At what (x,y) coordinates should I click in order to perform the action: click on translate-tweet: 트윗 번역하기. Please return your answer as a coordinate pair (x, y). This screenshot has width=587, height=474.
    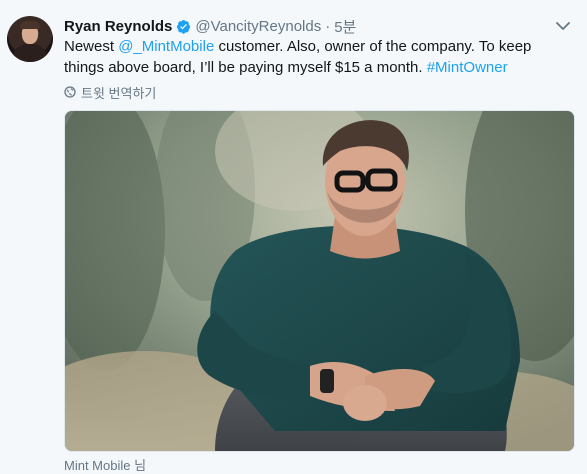
    Looking at the image, I should click on (110, 92).